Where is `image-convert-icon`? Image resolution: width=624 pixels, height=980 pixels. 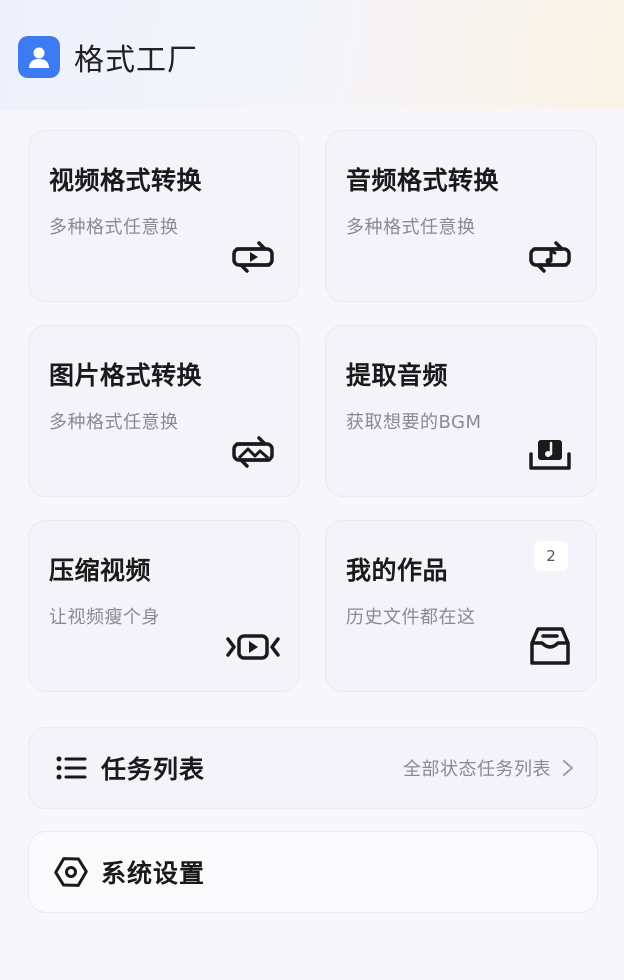
image-convert-icon is located at coordinates (253, 452).